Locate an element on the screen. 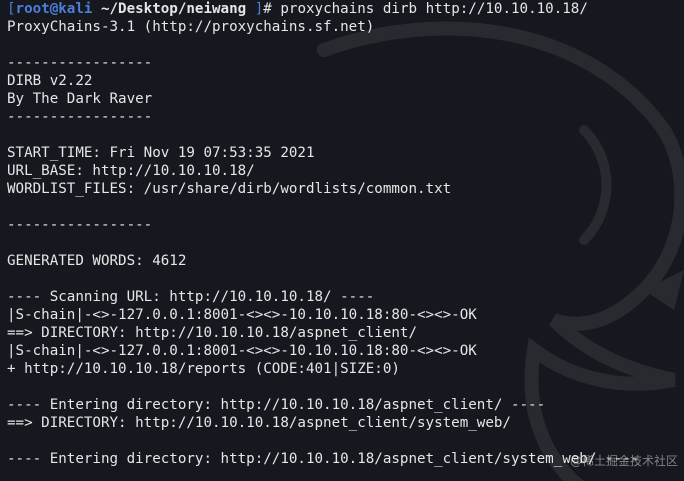  output-line: By The Dark Raver is located at coordinates (80, 99).